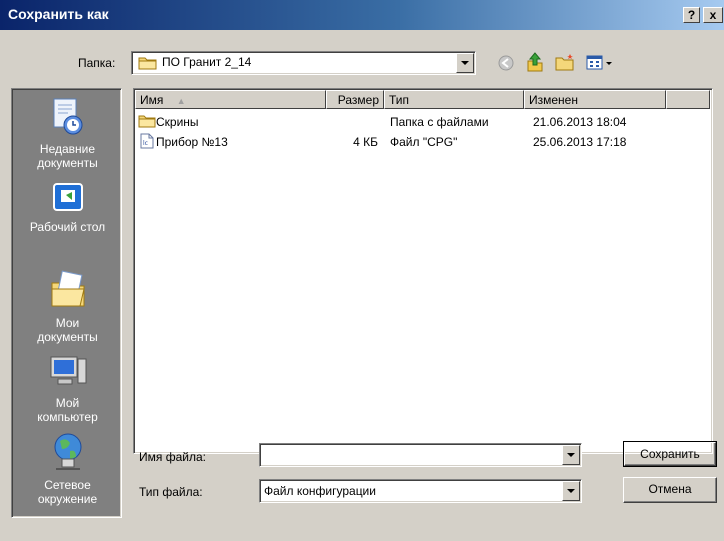 This screenshot has width=724, height=541. I want to click on cancel-button: Отмена, so click(670, 490).